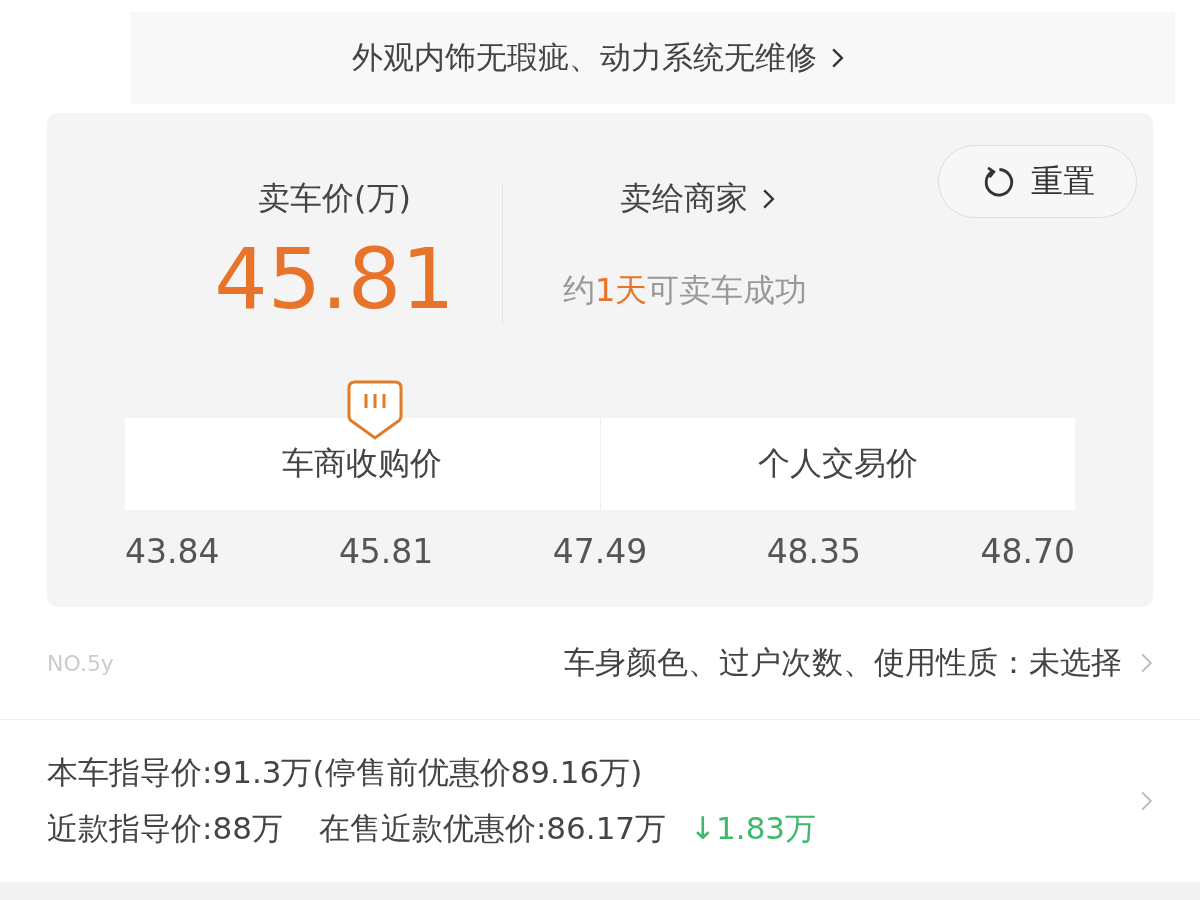 Image resolution: width=1200 pixels, height=900 pixels. I want to click on scale-value: 47.49, so click(600, 551).